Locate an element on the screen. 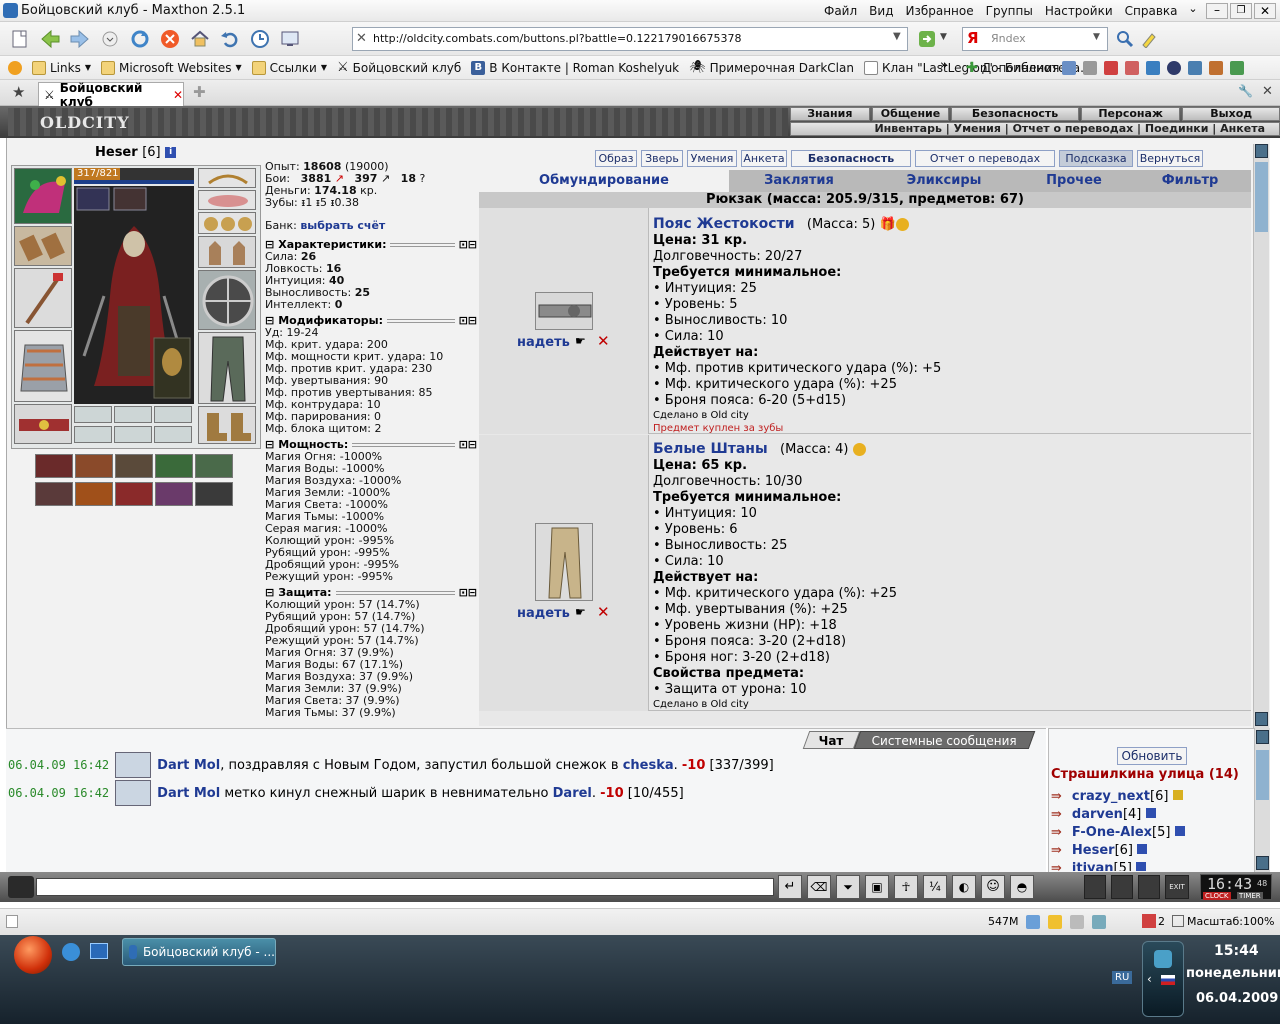 The image size is (1280, 1024). menu-exit: Выход is located at coordinates (1231, 114).